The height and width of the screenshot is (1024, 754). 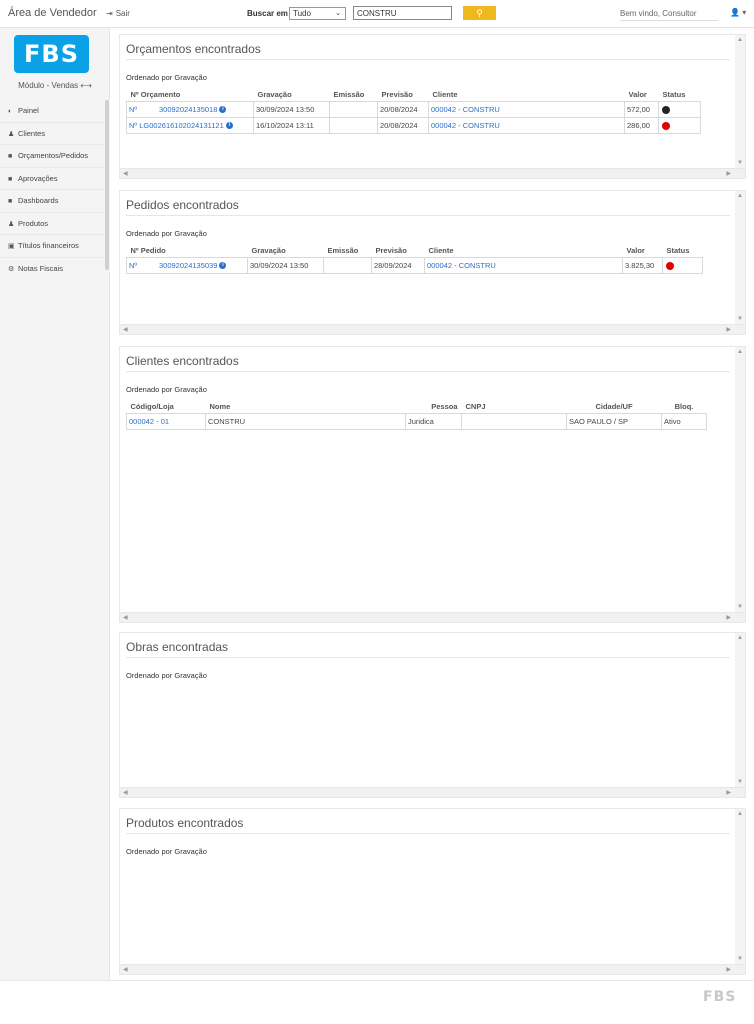 What do you see at coordinates (433, 421) in the screenshot?
I see `pessoa-cell: Juridica` at bounding box center [433, 421].